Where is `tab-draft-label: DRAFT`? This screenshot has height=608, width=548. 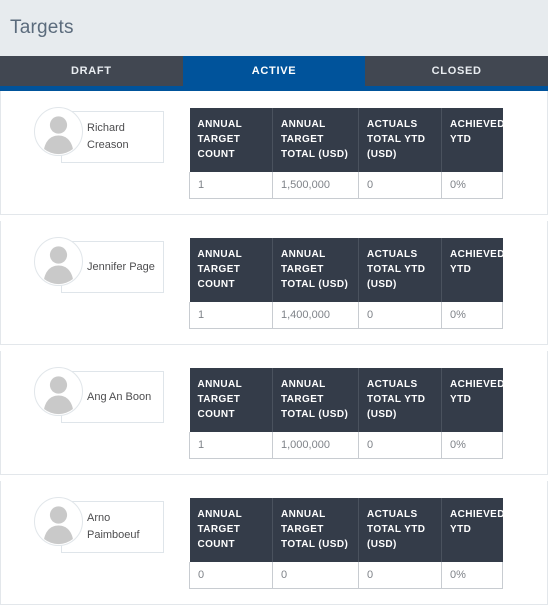
tab-draft-label: DRAFT is located at coordinates (91, 71).